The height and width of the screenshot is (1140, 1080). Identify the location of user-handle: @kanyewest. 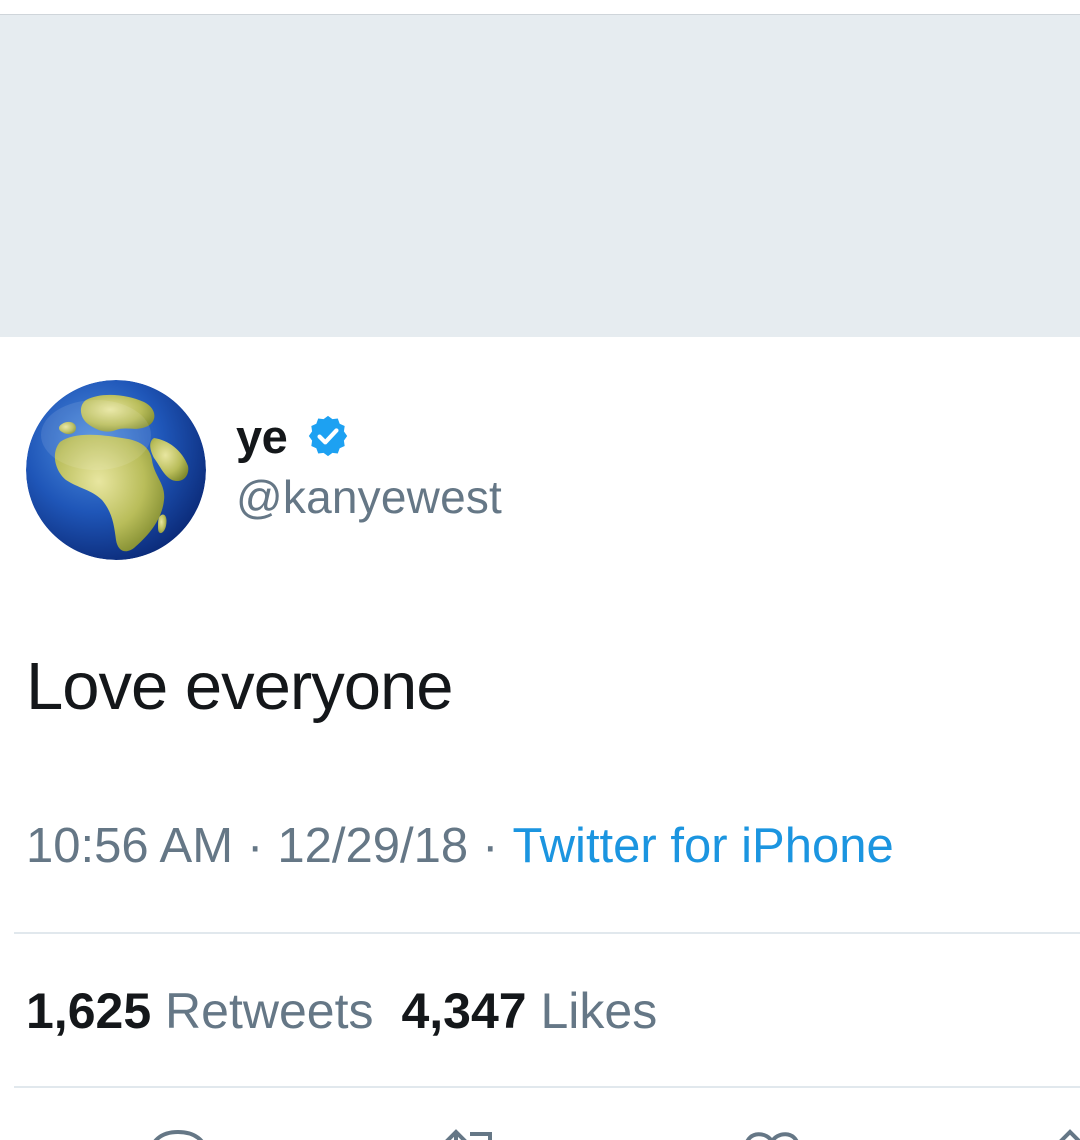
(369, 497).